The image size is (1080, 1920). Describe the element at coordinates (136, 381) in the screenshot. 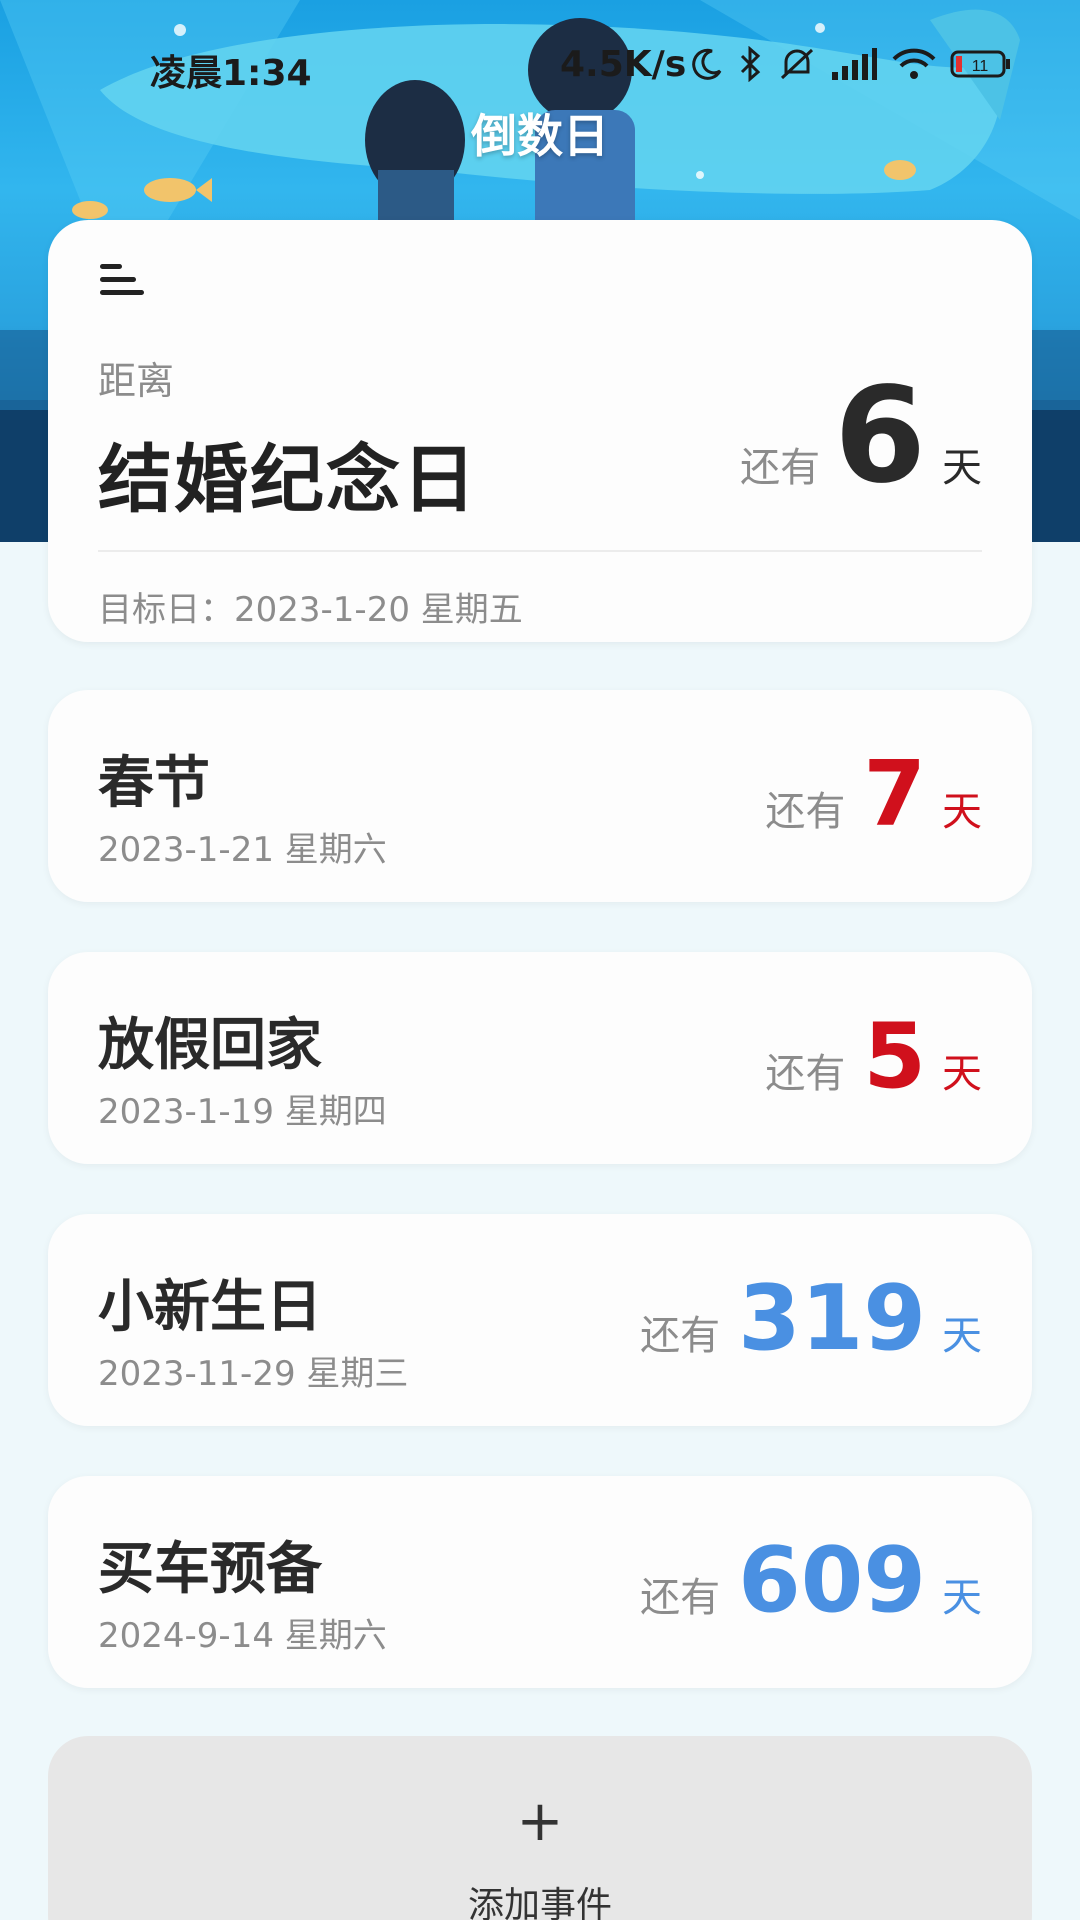

I see `featured-label: 距离` at that location.